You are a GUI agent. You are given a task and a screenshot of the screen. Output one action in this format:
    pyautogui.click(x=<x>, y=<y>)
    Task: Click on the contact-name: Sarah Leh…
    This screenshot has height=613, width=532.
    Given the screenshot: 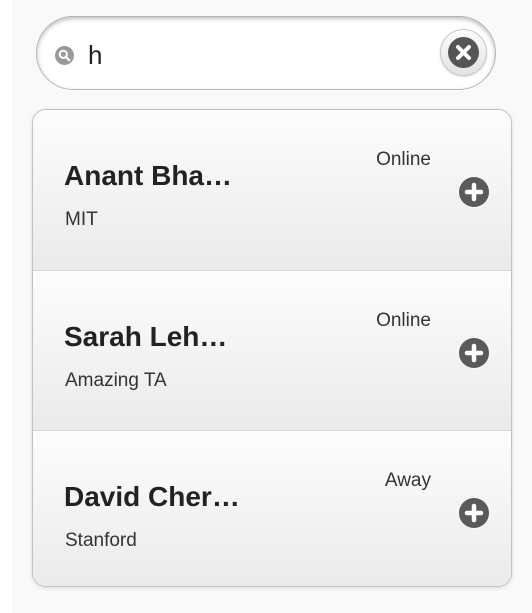 What is the action you would take?
    pyautogui.click(x=146, y=336)
    